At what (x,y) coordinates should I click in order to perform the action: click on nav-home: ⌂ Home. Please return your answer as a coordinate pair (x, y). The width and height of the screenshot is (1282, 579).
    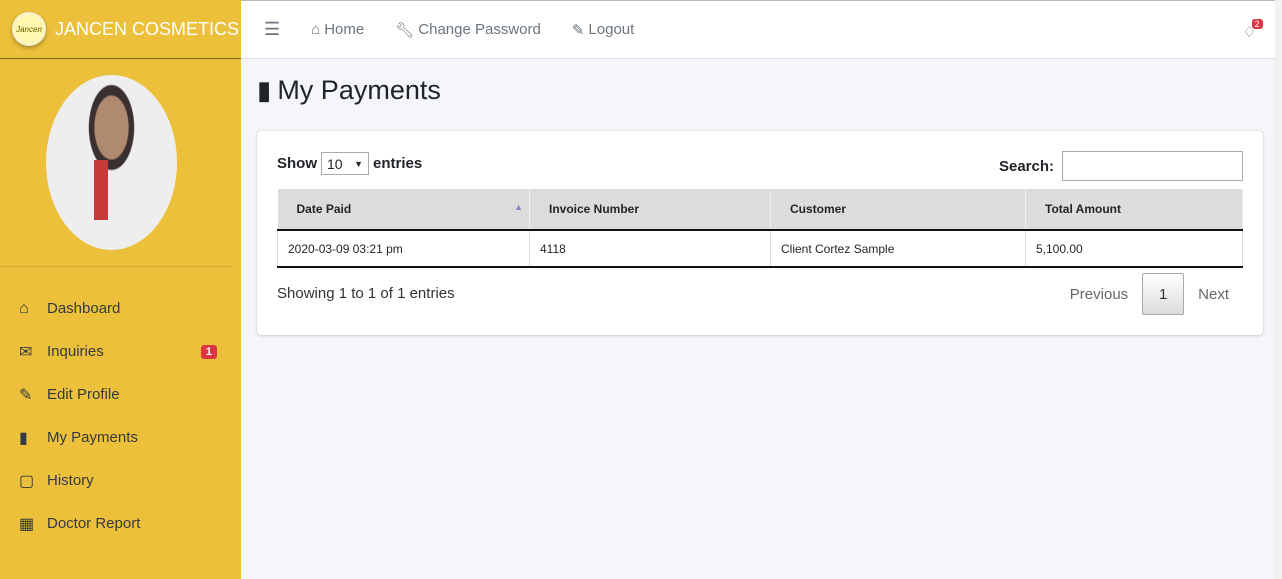
    Looking at the image, I should click on (337, 29).